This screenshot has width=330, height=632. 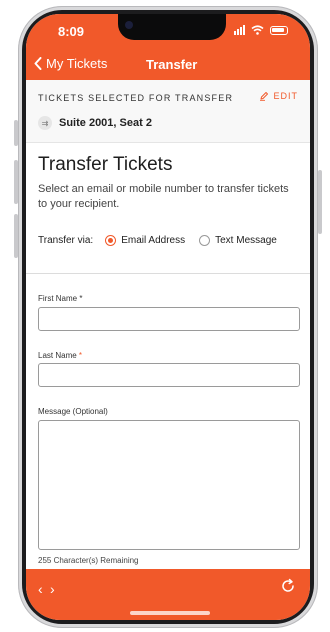 I want to click on edit-label: EDIT, so click(x=285, y=96).